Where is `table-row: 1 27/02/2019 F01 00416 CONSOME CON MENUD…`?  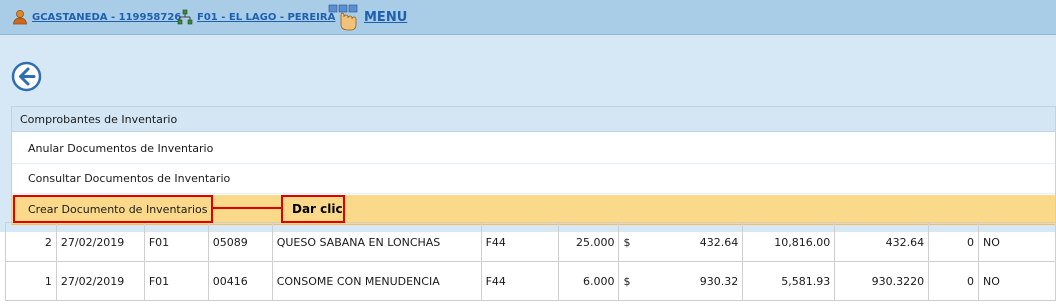 table-row: 1 27/02/2019 F01 00416 CONSOME CON MENUD… is located at coordinates (530, 281).